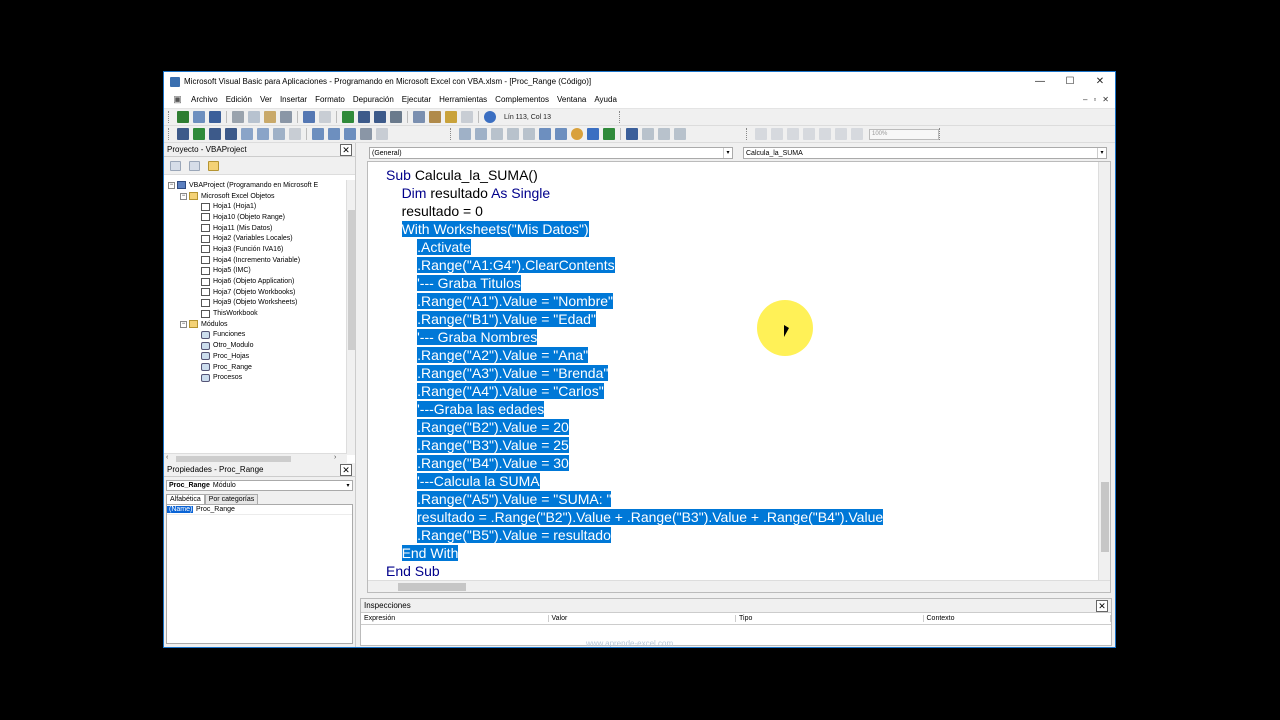  What do you see at coordinates (380, 117) in the screenshot?
I see `reset-icon` at bounding box center [380, 117].